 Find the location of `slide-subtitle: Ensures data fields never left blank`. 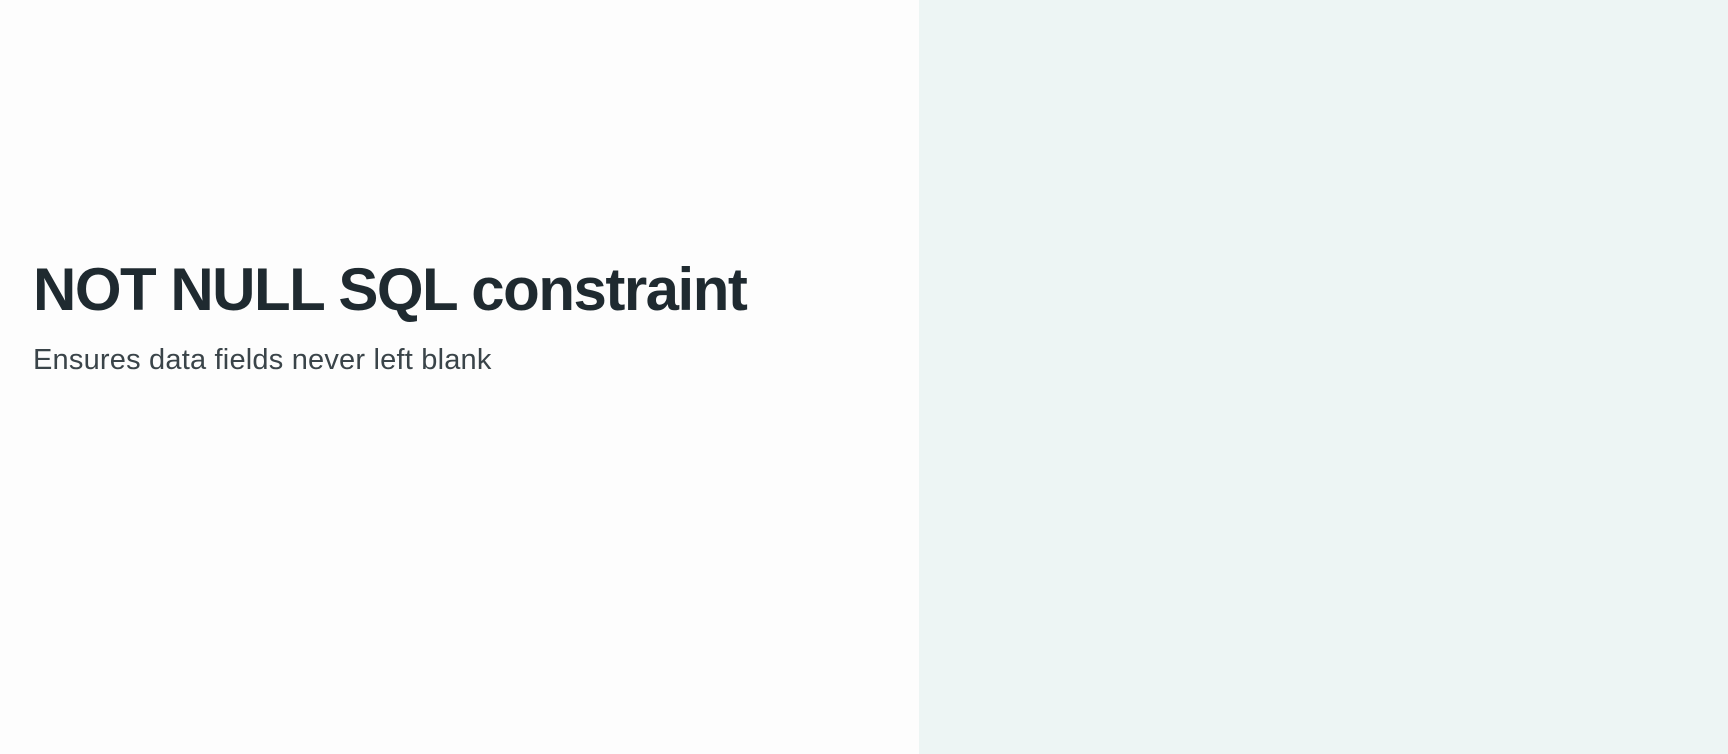

slide-subtitle: Ensures data fields never left blank is located at coordinates (262, 360).